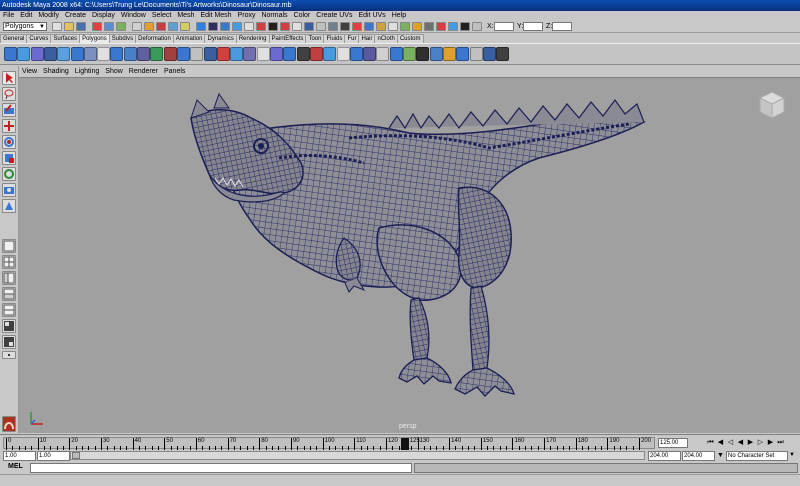 This screenshot has width=800, height=486. Describe the element at coordinates (109, 26) in the screenshot. I see `select-by-object-icon` at that location.